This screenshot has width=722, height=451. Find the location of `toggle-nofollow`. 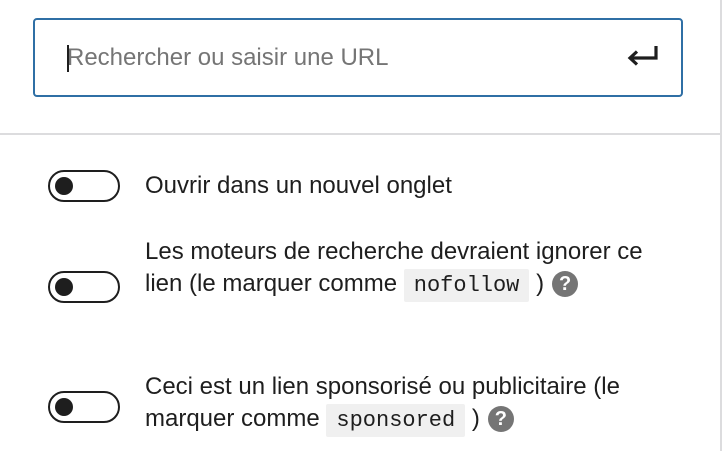

toggle-nofollow is located at coordinates (84, 287).